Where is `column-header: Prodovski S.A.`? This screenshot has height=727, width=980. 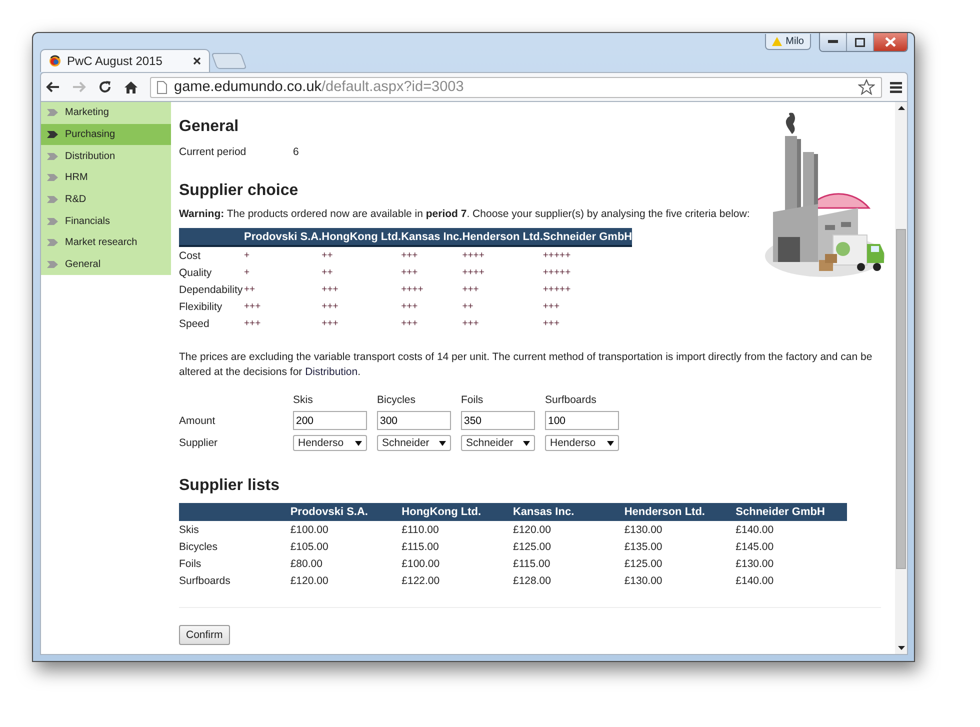 column-header: Prodovski S.A. is located at coordinates (346, 512).